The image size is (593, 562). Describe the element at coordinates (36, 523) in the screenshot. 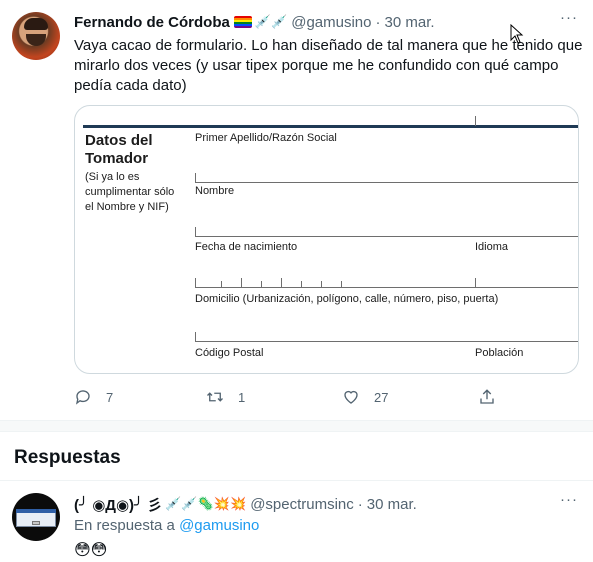

I see `avatar-window-button` at that location.